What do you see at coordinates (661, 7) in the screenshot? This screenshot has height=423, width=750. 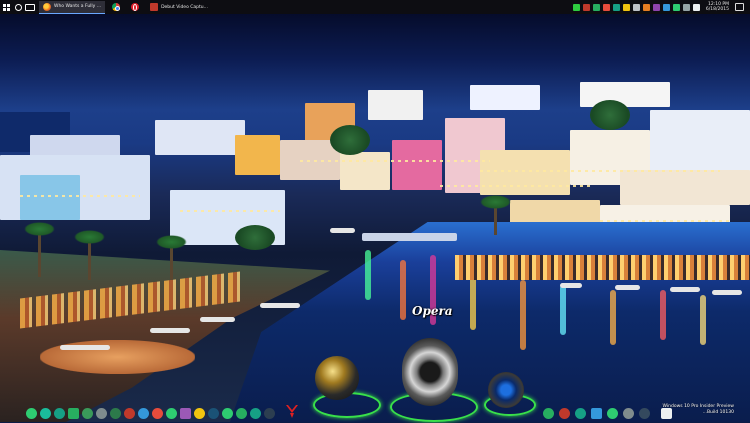 I see `system-tray: 12:10 PM 6/18/2015` at bounding box center [661, 7].